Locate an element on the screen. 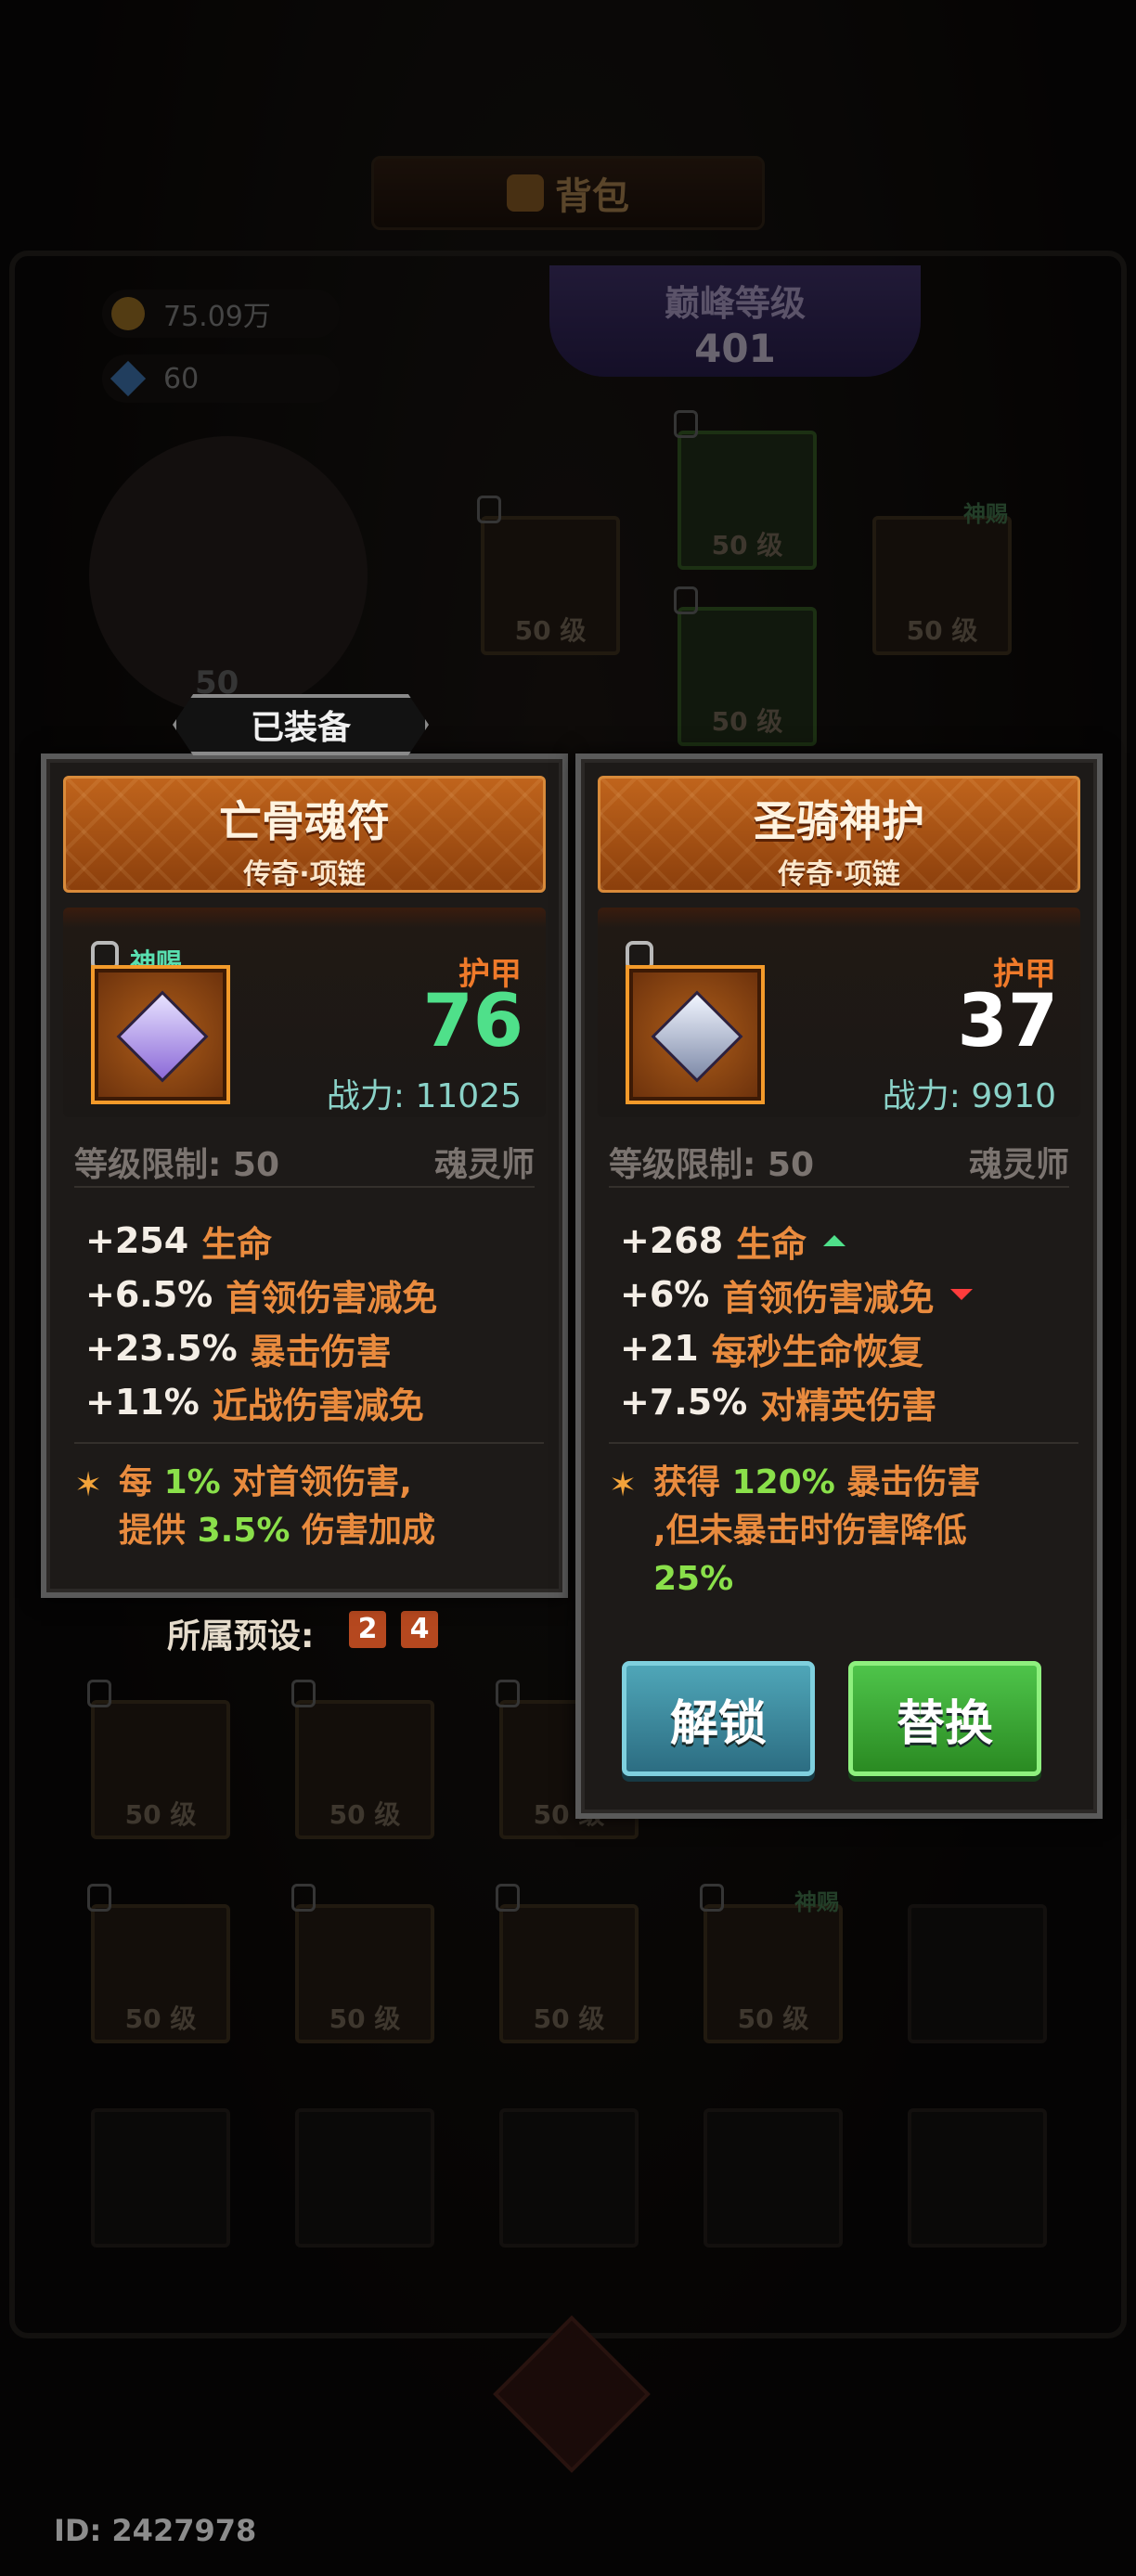  stat-row: +21 每秒生命恢复 is located at coordinates (796, 1348).